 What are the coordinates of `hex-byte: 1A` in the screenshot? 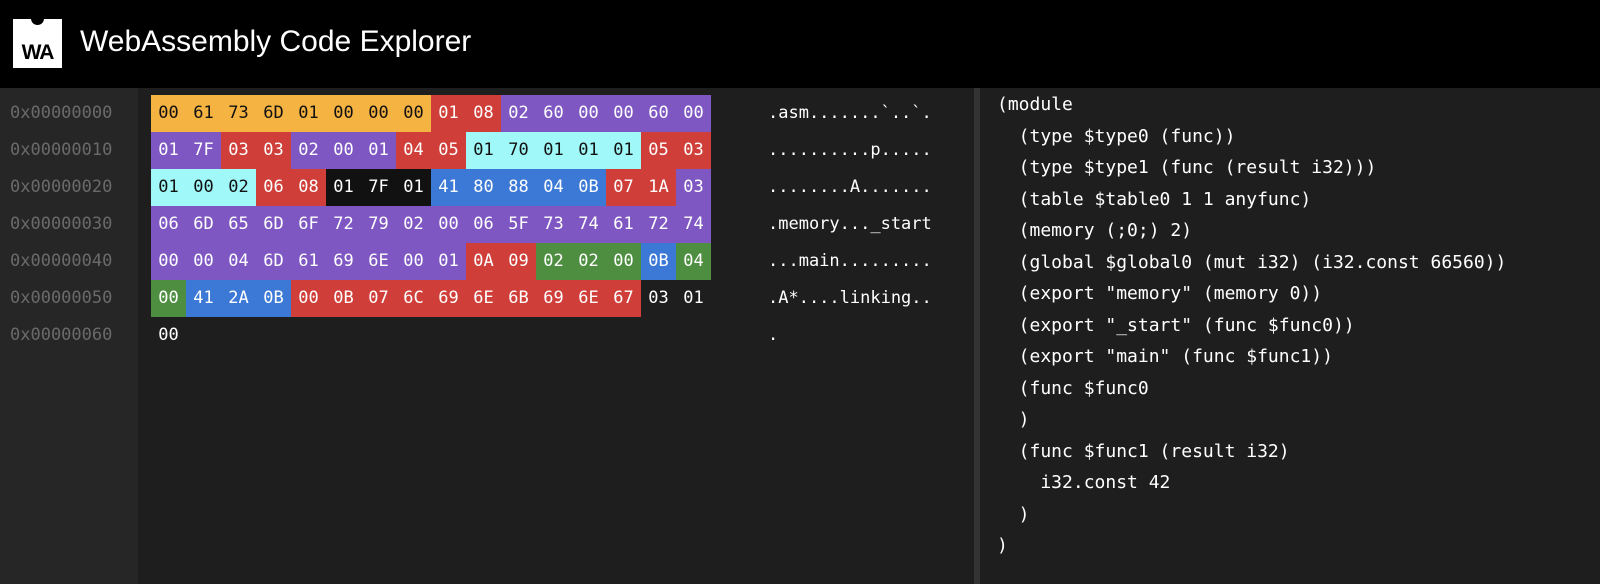 It's located at (658, 187).